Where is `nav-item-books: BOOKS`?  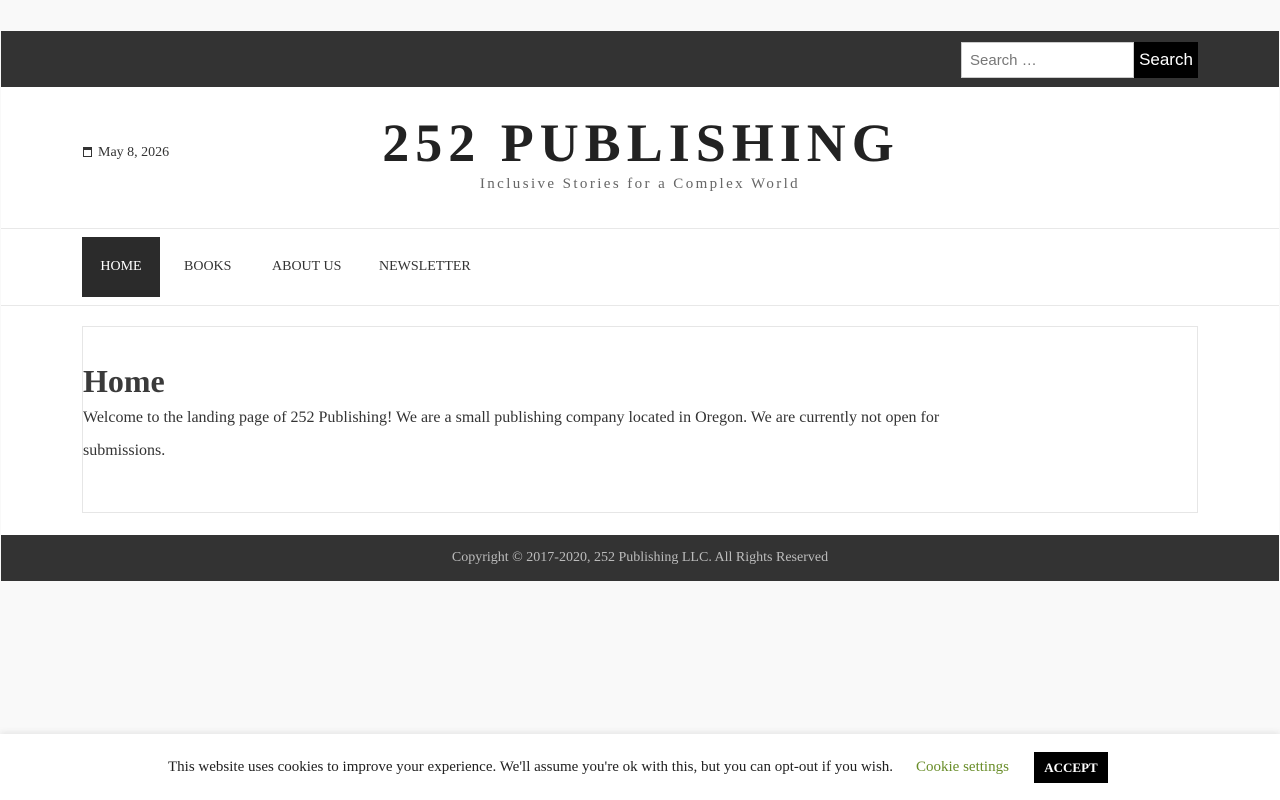
nav-item-books: BOOKS is located at coordinates (207, 267).